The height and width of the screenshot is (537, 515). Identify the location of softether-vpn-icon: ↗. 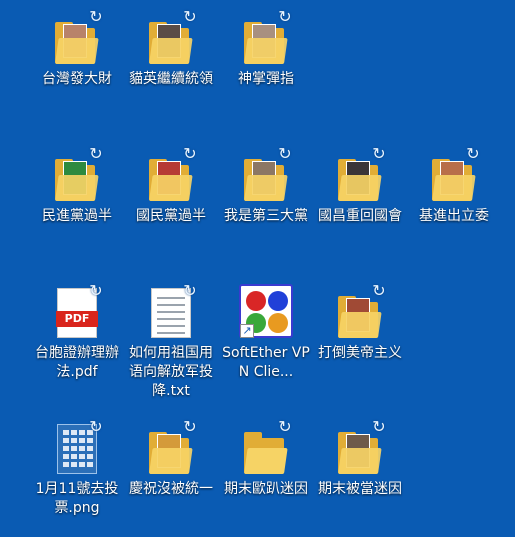
(266, 310).